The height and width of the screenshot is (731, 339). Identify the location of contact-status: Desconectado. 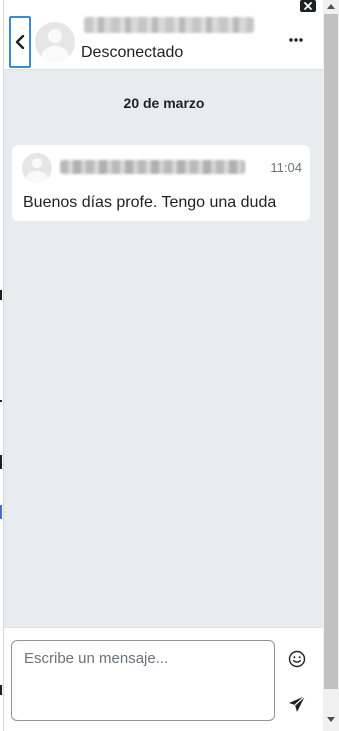
(132, 52).